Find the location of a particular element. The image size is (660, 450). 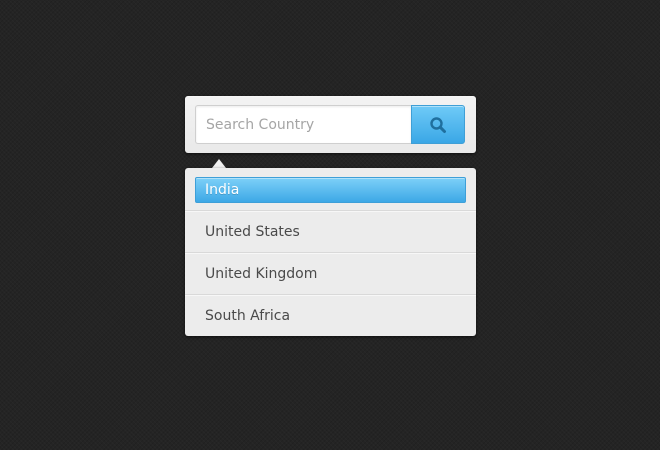

search-icon is located at coordinates (438, 125).